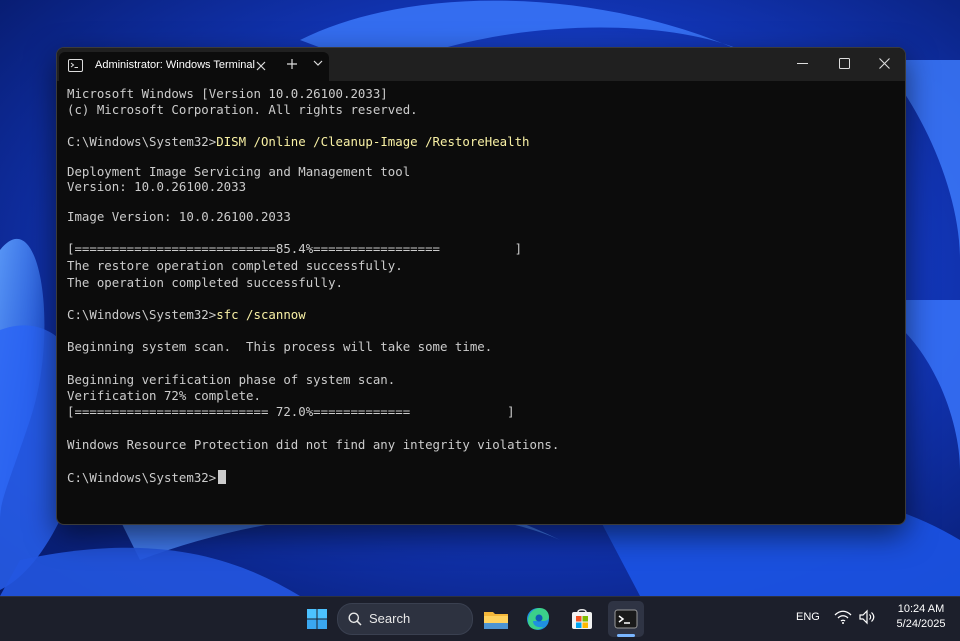 The image size is (960, 641). I want to click on active-app-indicator, so click(626, 635).